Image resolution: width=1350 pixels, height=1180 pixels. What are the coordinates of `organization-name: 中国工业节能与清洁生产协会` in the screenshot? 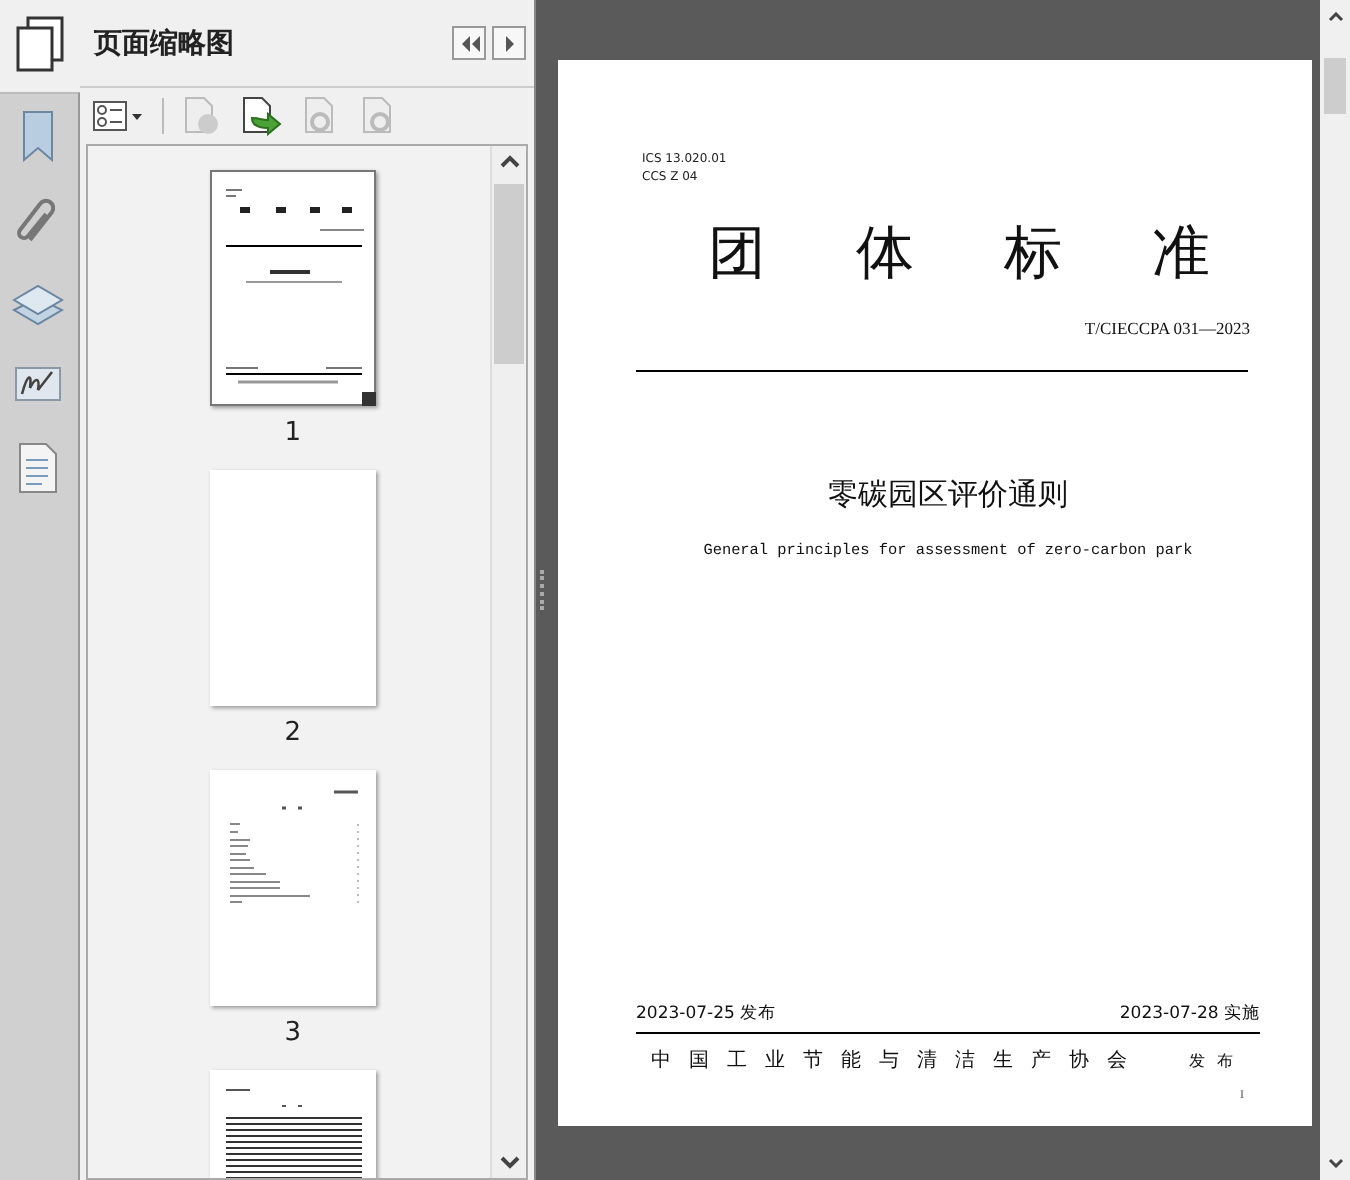 It's located at (898, 1060).